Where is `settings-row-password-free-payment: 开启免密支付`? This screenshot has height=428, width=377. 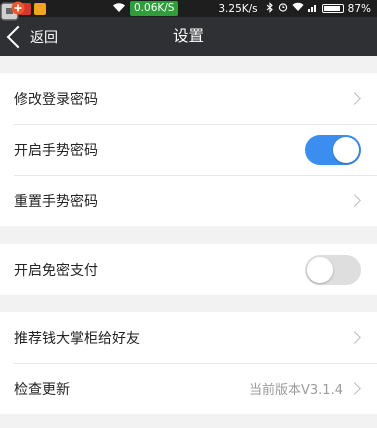 settings-row-password-free-payment: 开启免密支付 is located at coordinates (188, 269).